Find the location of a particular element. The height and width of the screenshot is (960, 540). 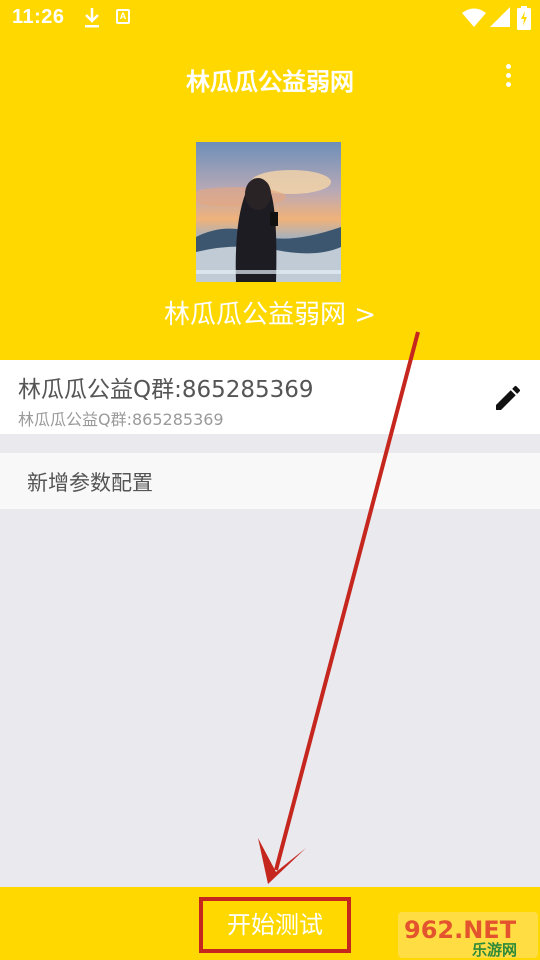

config-subtitle: 林瓜瓜公益Q群:865285369 is located at coordinates (121, 419).